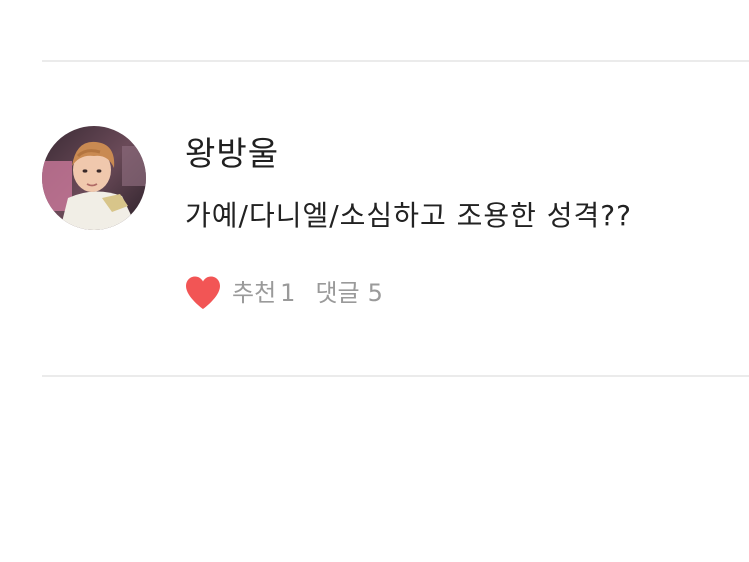 This screenshot has height=562, width=749. What do you see at coordinates (395, 61) in the screenshot?
I see `top-divider` at bounding box center [395, 61].